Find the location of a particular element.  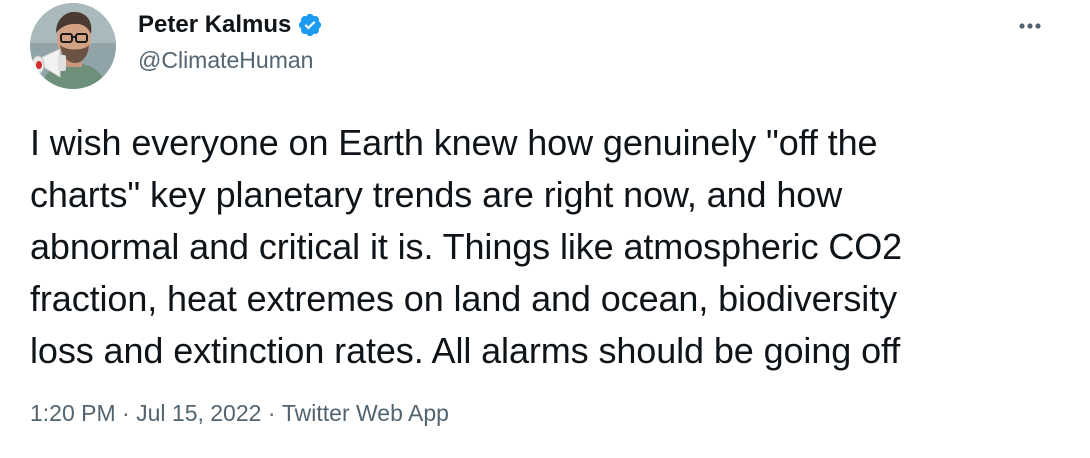

tweet-source: Twitter Web App is located at coordinates (365, 413).